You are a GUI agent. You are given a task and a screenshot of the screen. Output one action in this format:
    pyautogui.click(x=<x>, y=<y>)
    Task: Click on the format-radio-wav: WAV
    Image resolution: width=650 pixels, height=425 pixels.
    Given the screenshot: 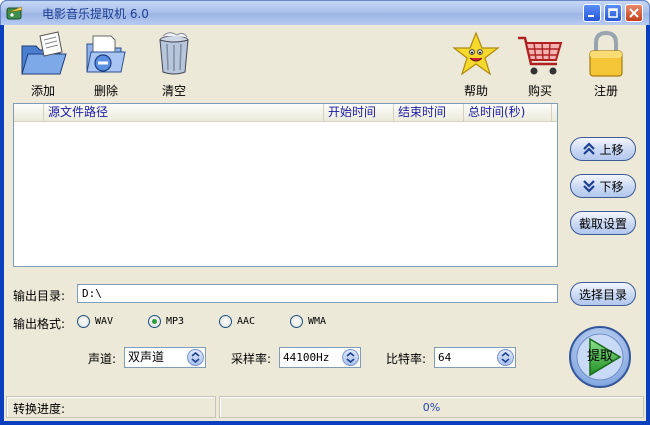 What is the action you would take?
    pyautogui.click(x=95, y=321)
    